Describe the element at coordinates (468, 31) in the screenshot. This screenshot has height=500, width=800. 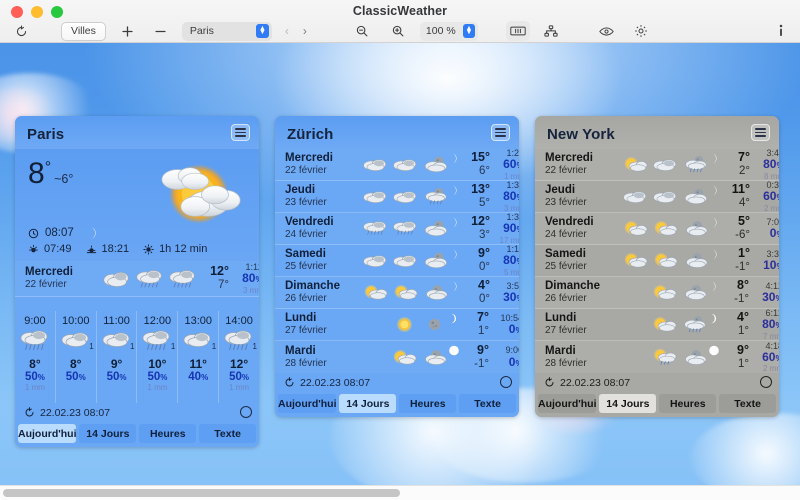
I see `zoom-stepper: ▲ ▼` at that location.